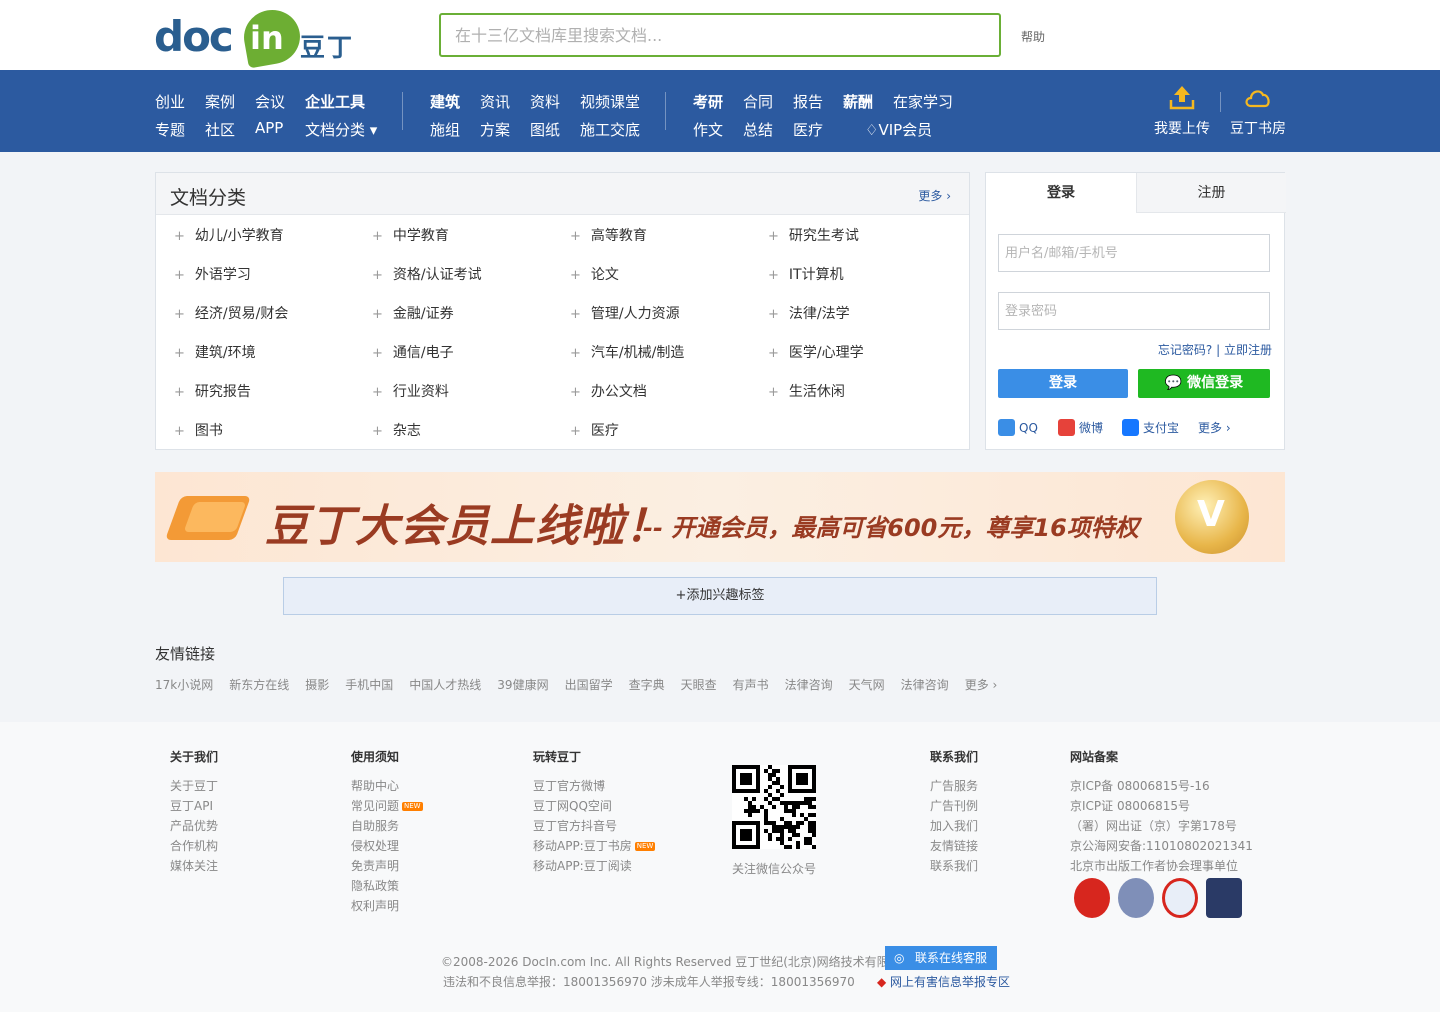 The image size is (1440, 1012). Describe the element at coordinates (387, 846) in the screenshot. I see `footer-link: 侵权处理` at that location.